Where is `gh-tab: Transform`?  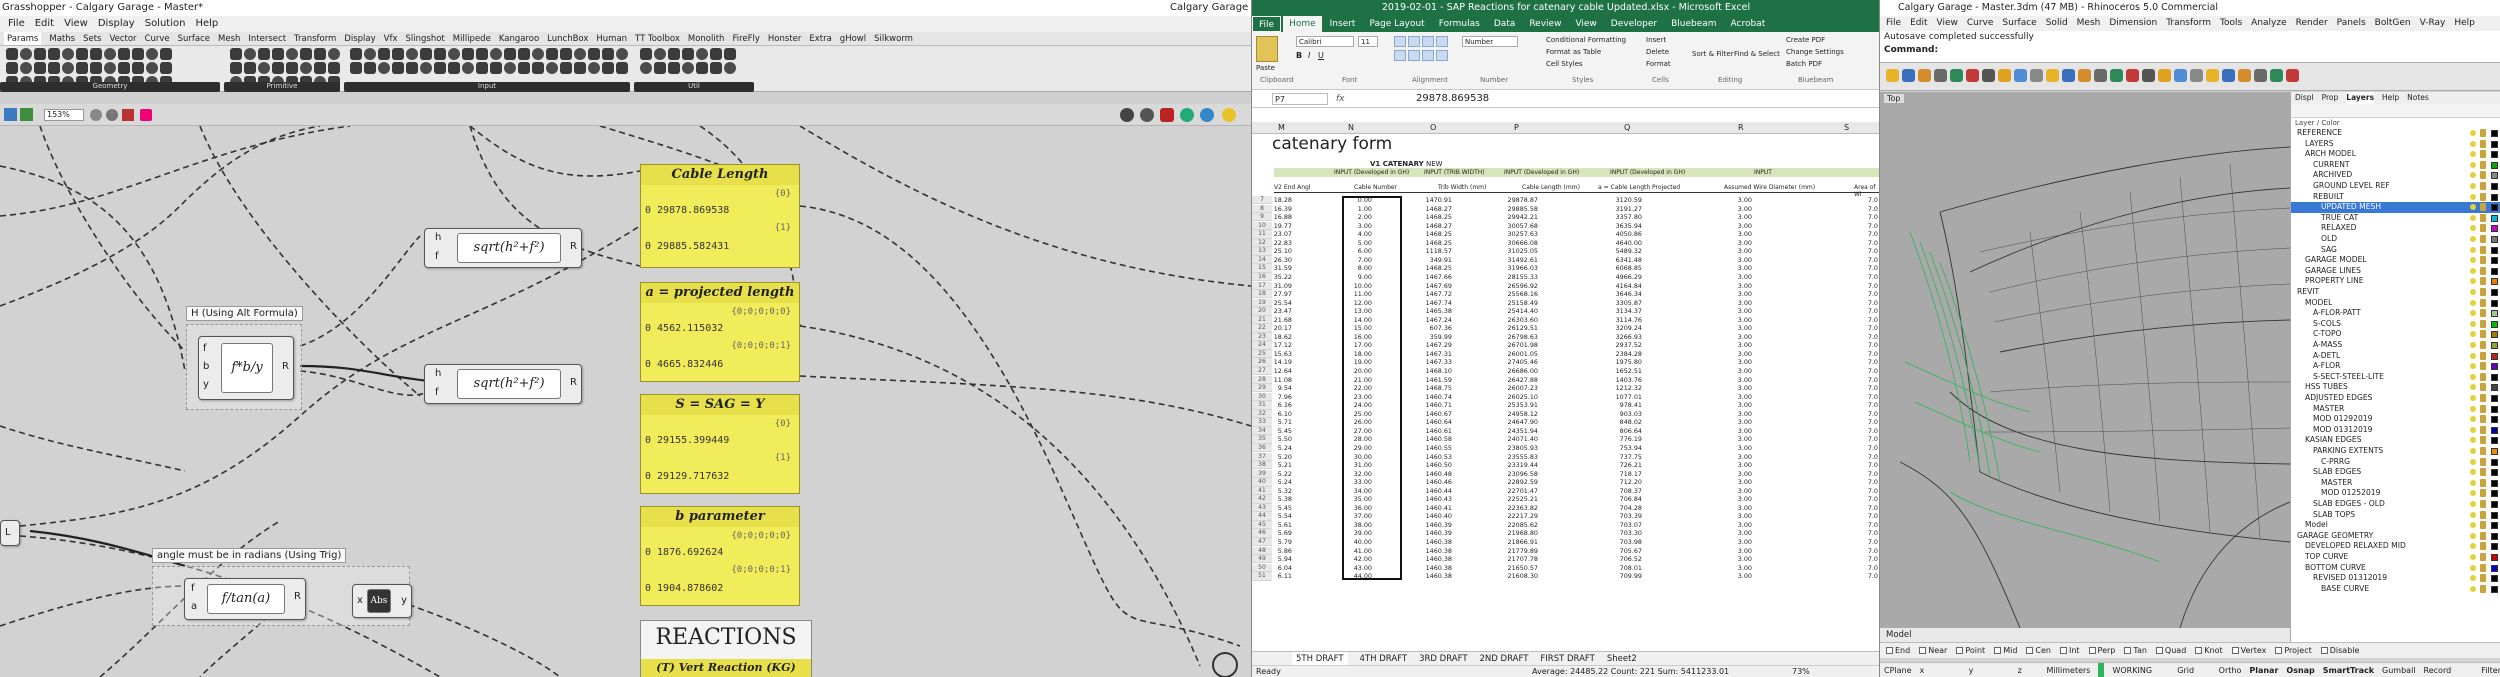
gh-tab: Transform is located at coordinates (315, 38).